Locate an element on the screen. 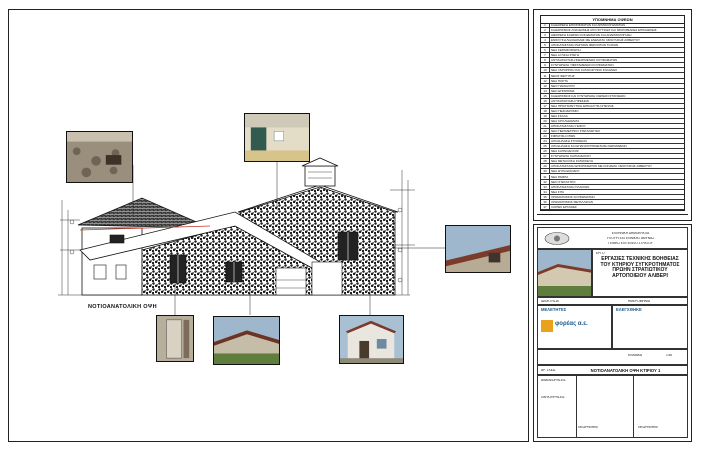 This screenshot has height=449, width=718. legend-number: 1 is located at coordinates (545, 25).